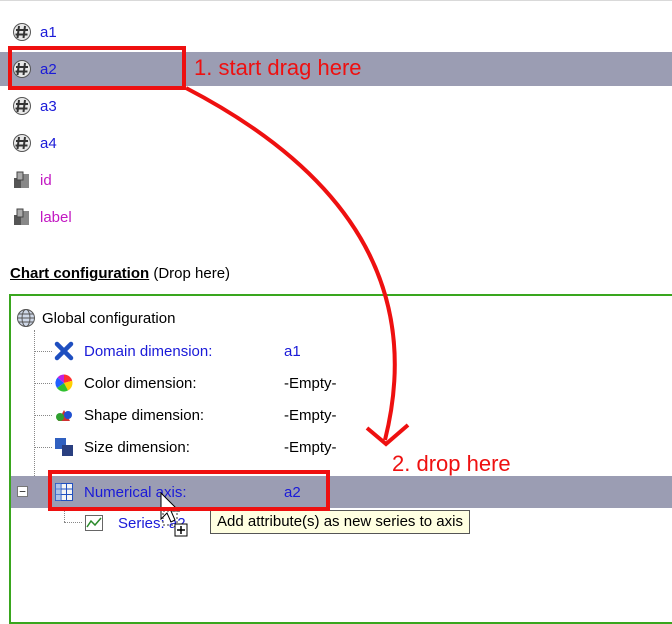 Image resolution: width=672 pixels, height=624 pixels. I want to click on attribute-row-id: id, so click(336, 180).